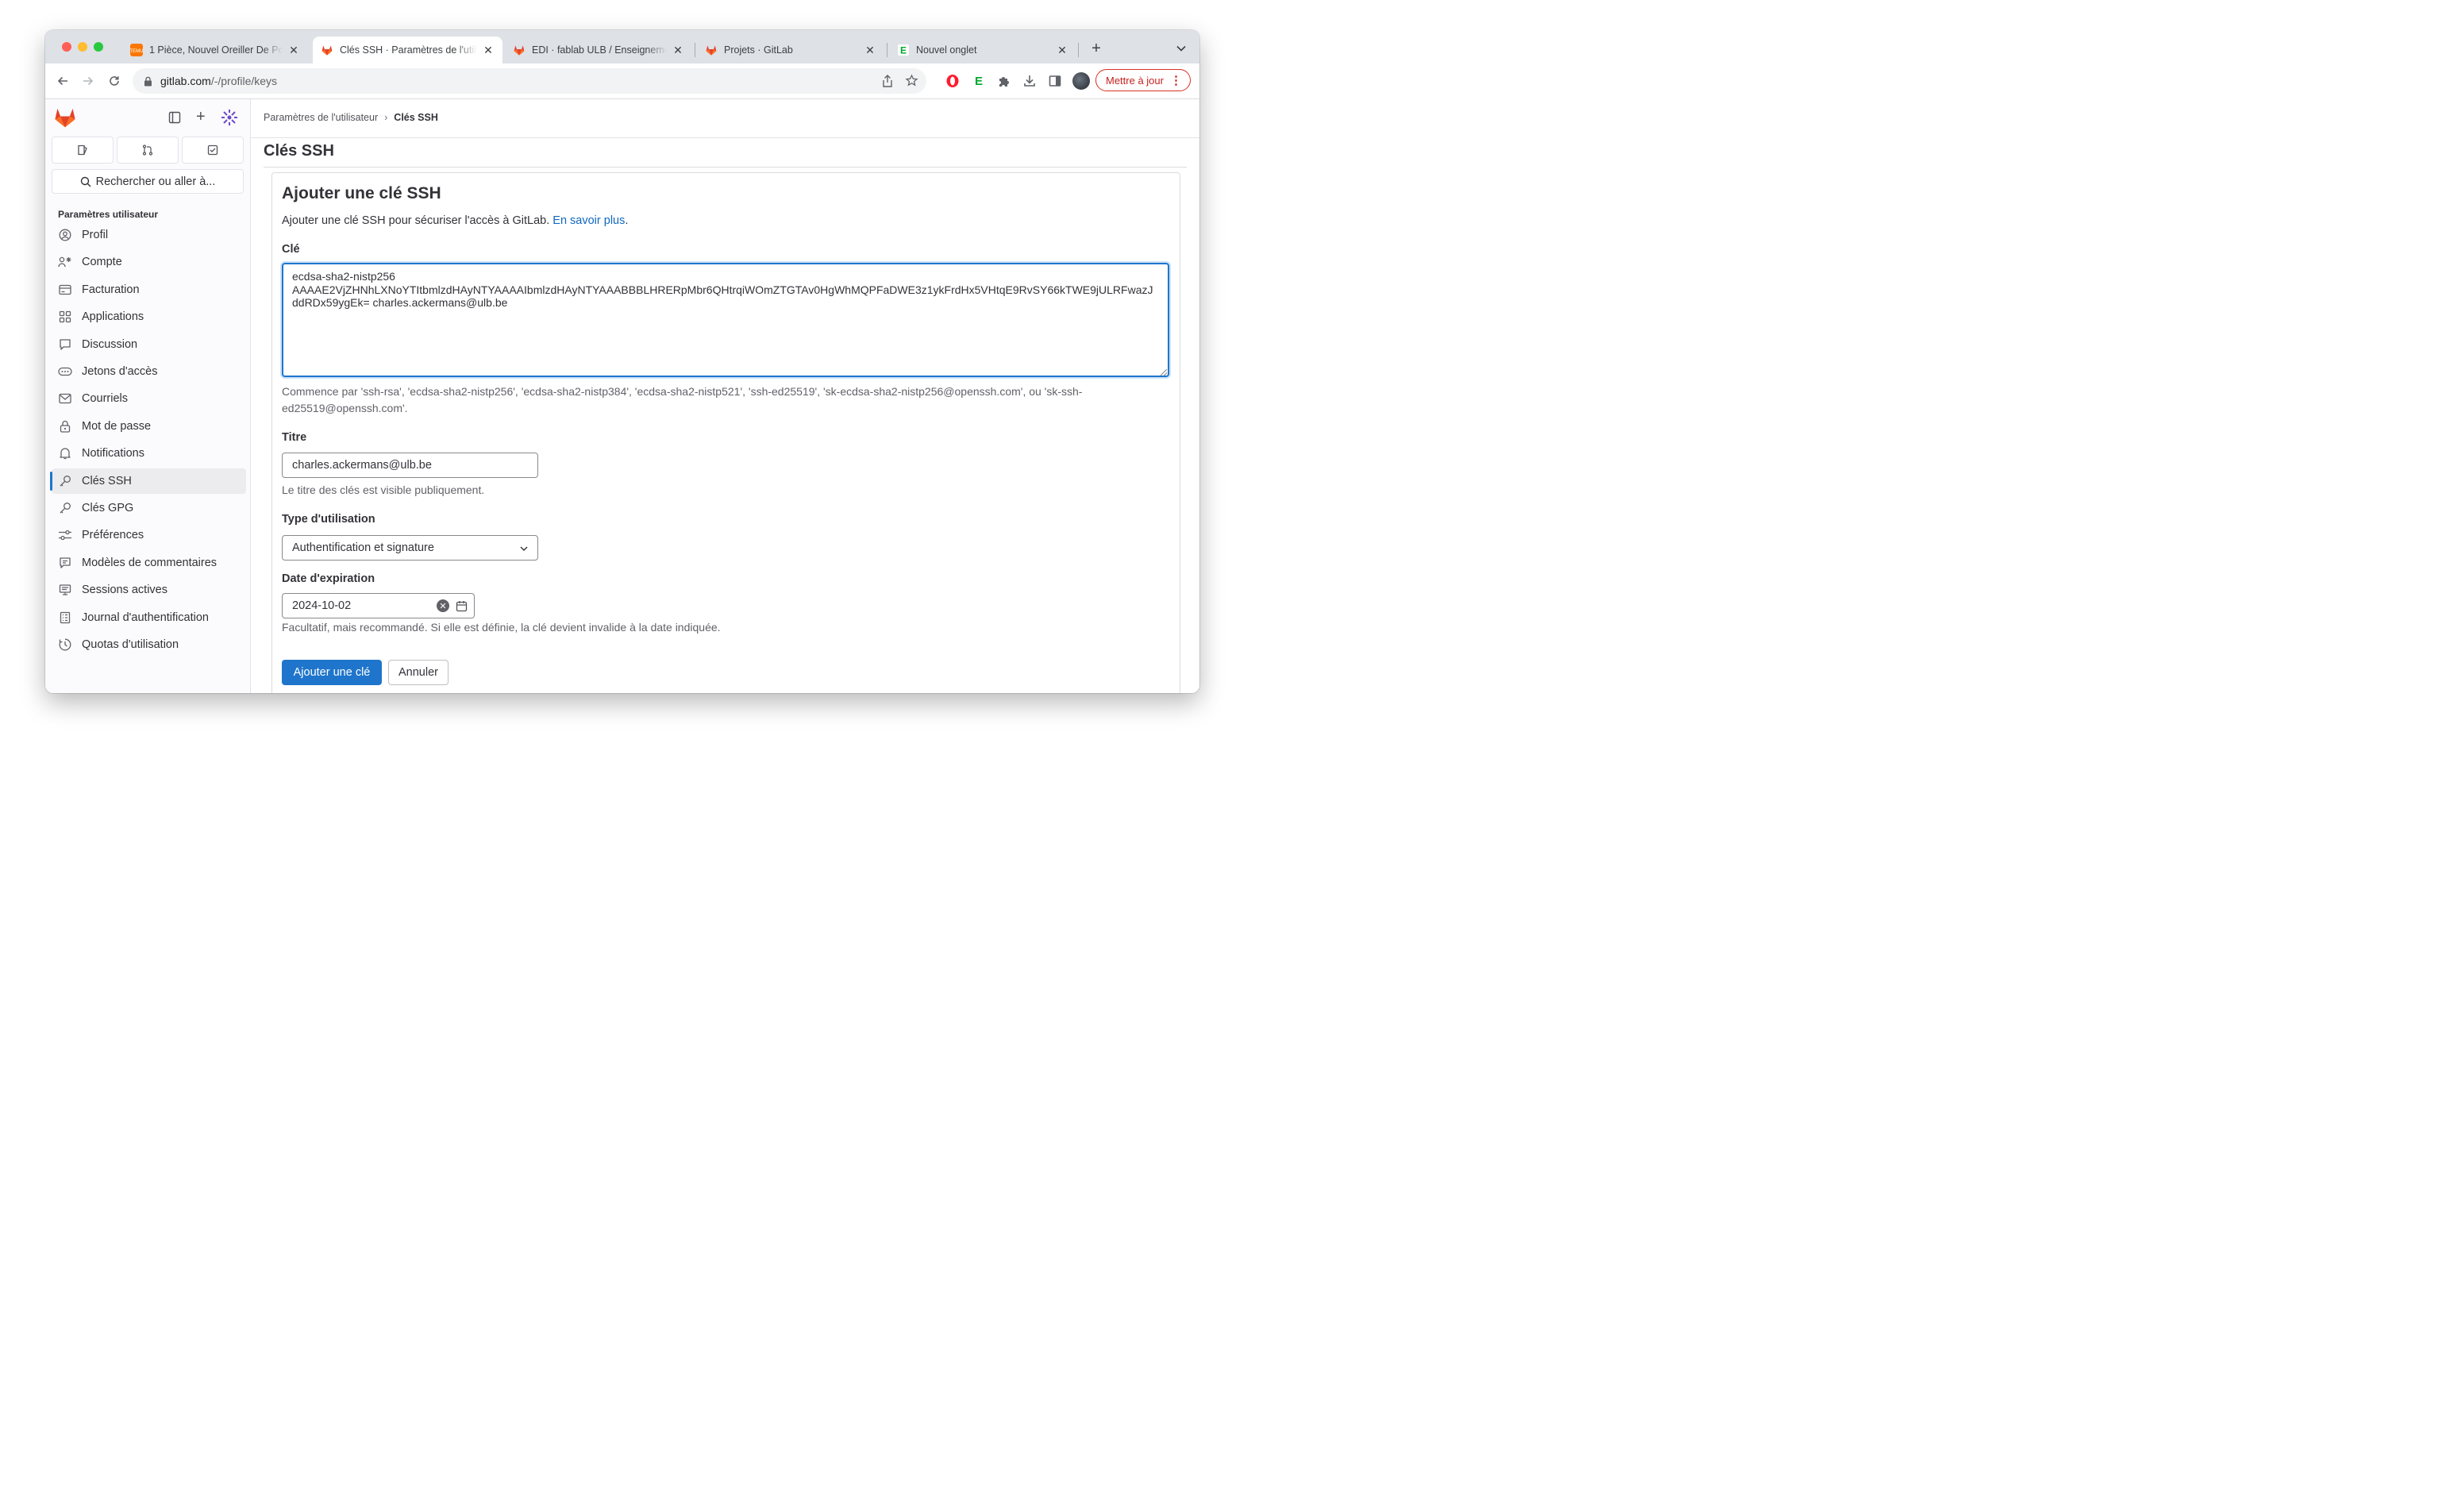  Describe the element at coordinates (1135, 81) in the screenshot. I see `update-label: Mettre à jour` at that location.